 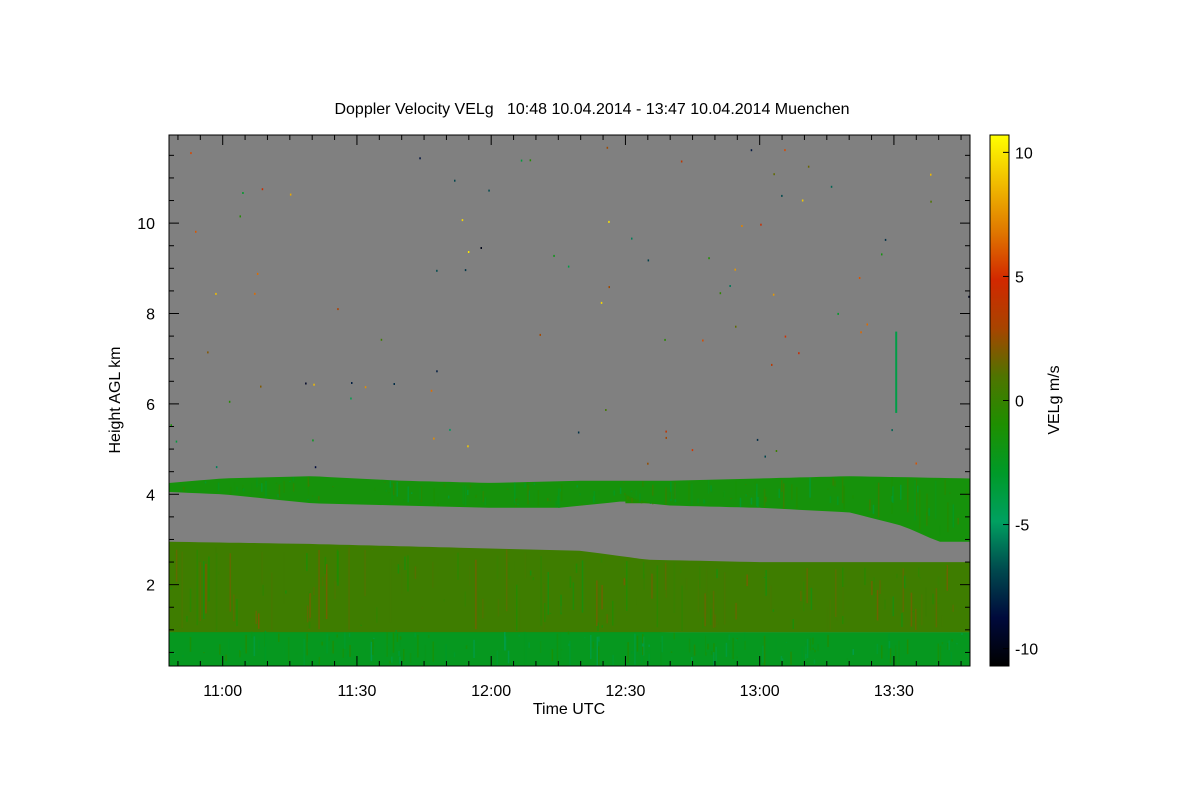 What do you see at coordinates (760, 691) in the screenshot?
I see `x-tick-label: 13:00` at bounding box center [760, 691].